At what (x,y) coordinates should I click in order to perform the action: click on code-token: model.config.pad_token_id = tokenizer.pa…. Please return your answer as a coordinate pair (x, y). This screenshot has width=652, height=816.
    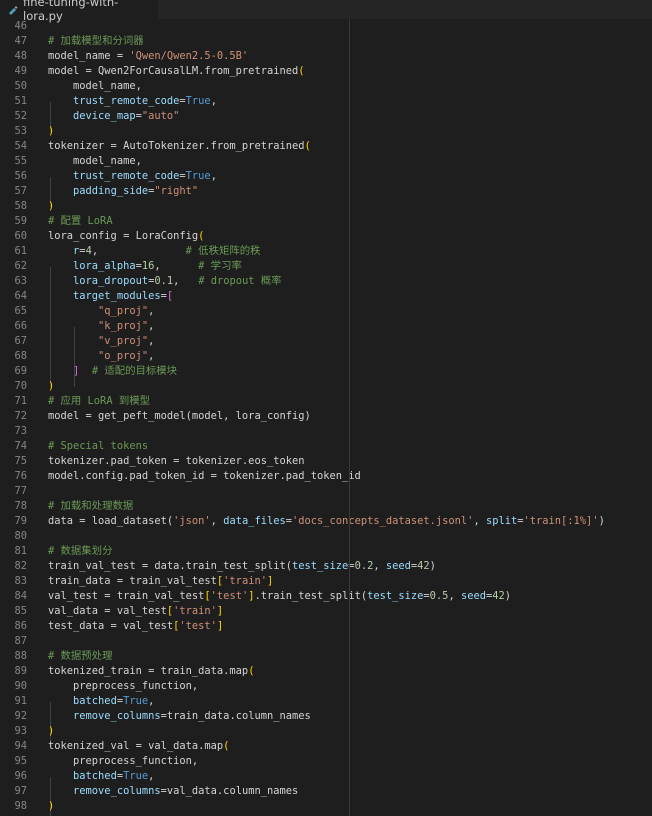
    Looking at the image, I should click on (204, 476).